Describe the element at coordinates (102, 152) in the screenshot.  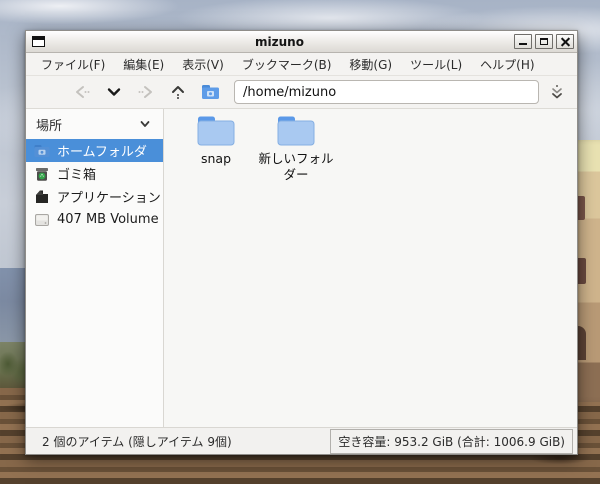
I see `sidebar-item-label: ホームフォルダ` at that location.